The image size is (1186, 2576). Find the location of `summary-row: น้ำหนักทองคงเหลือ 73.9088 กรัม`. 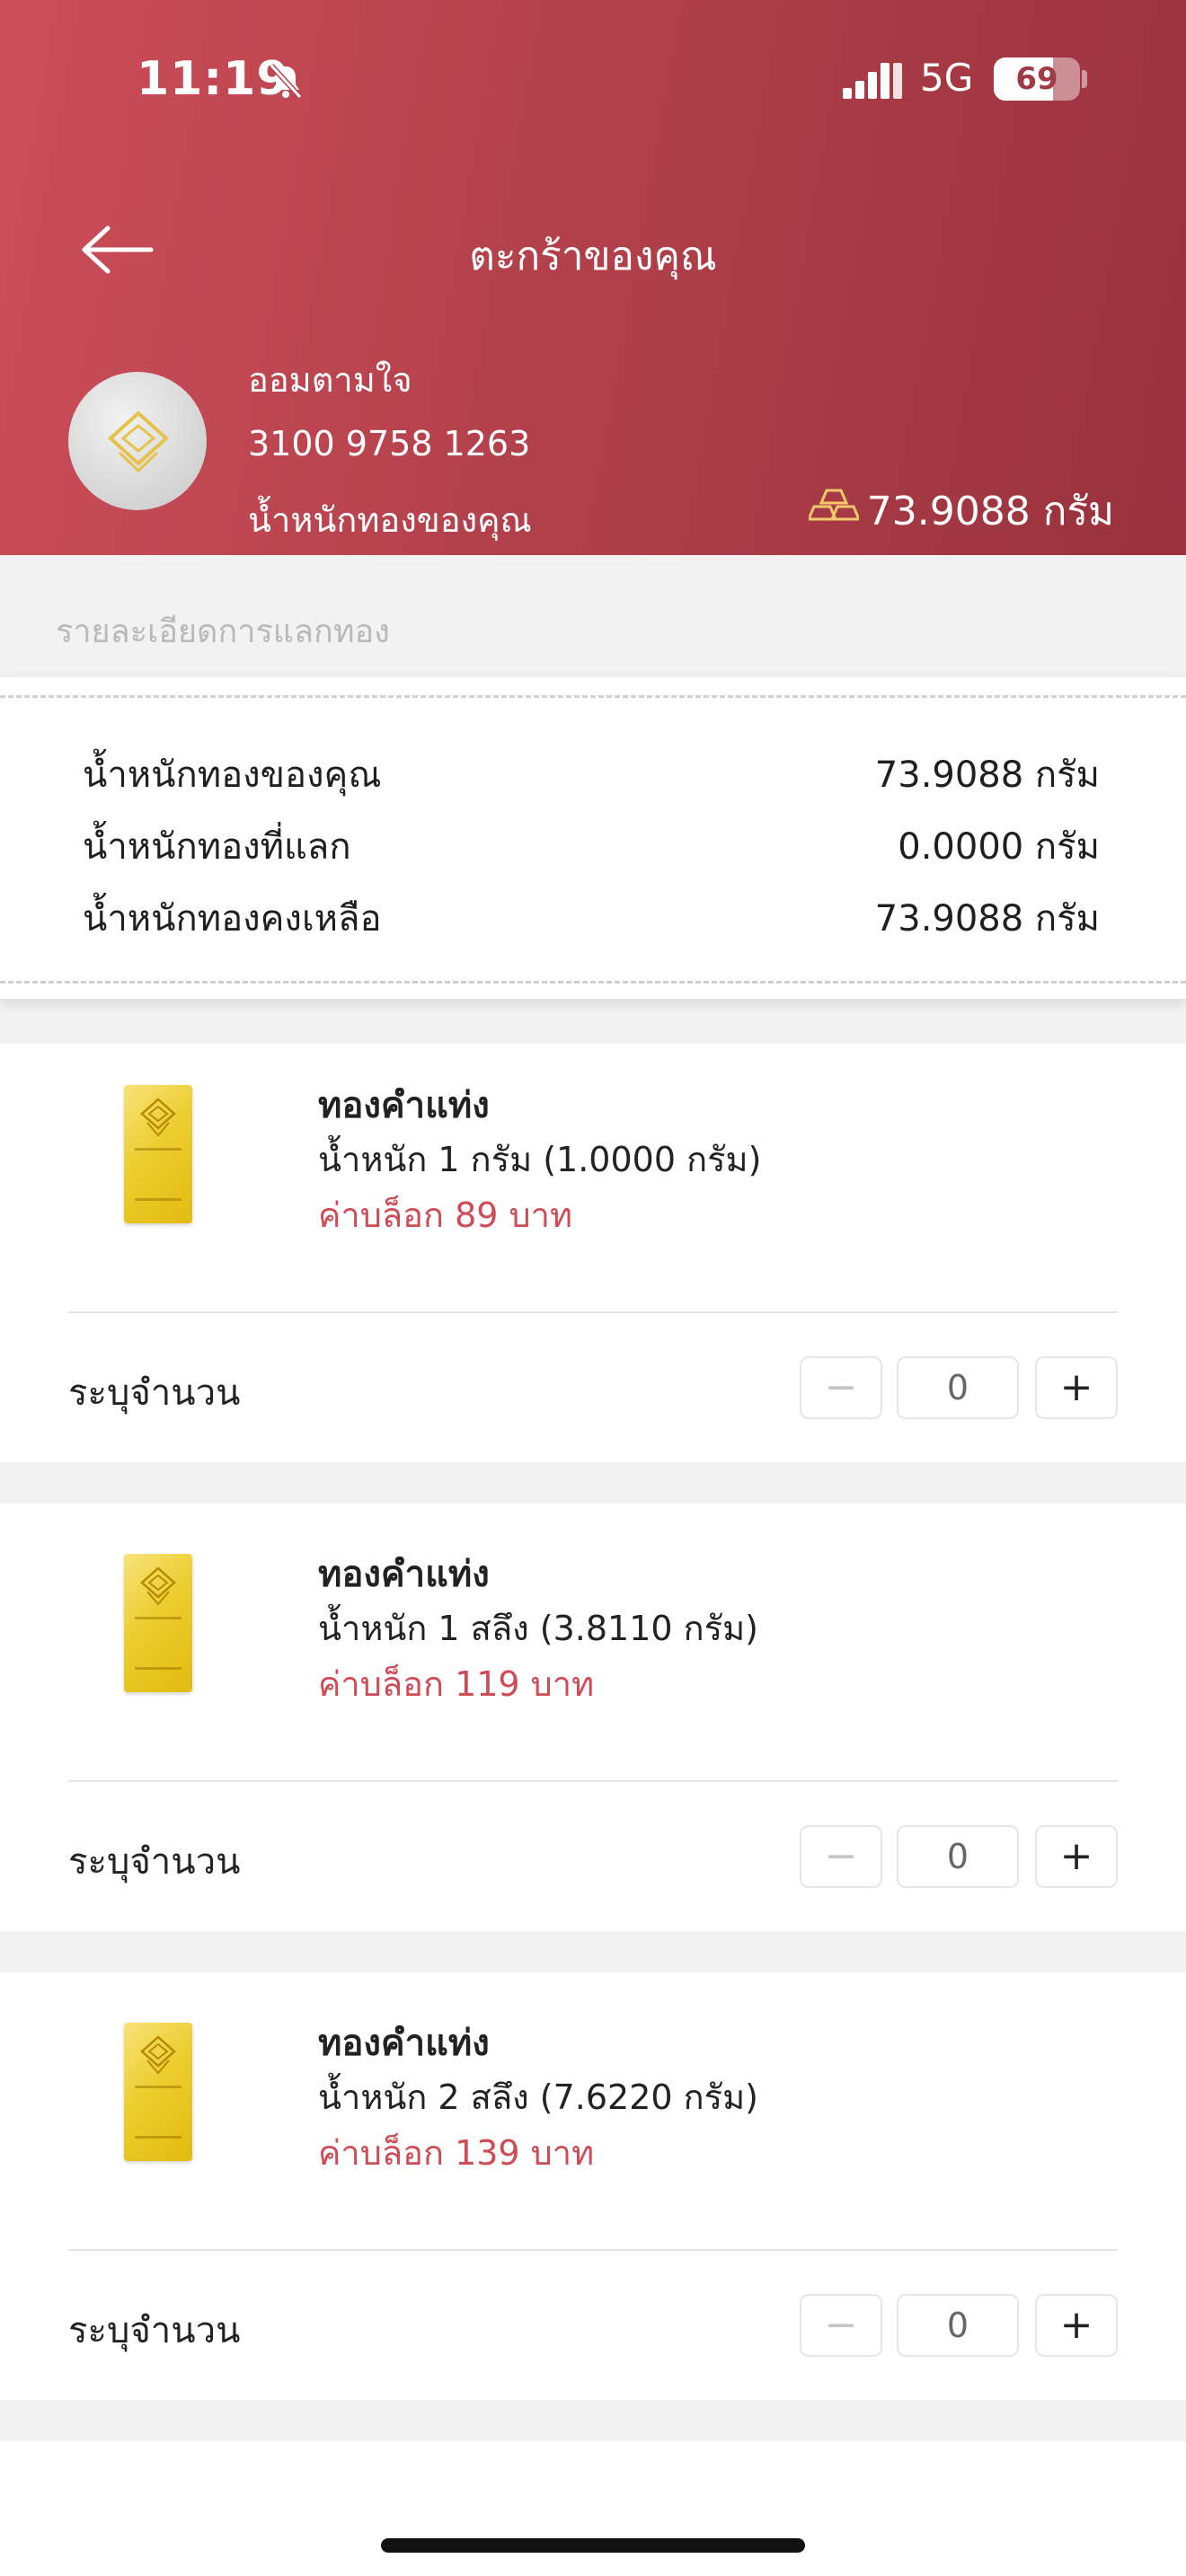

summary-row: น้ำหนักทองคงเหลือ 73.9088 กรัม is located at coordinates (591, 918).